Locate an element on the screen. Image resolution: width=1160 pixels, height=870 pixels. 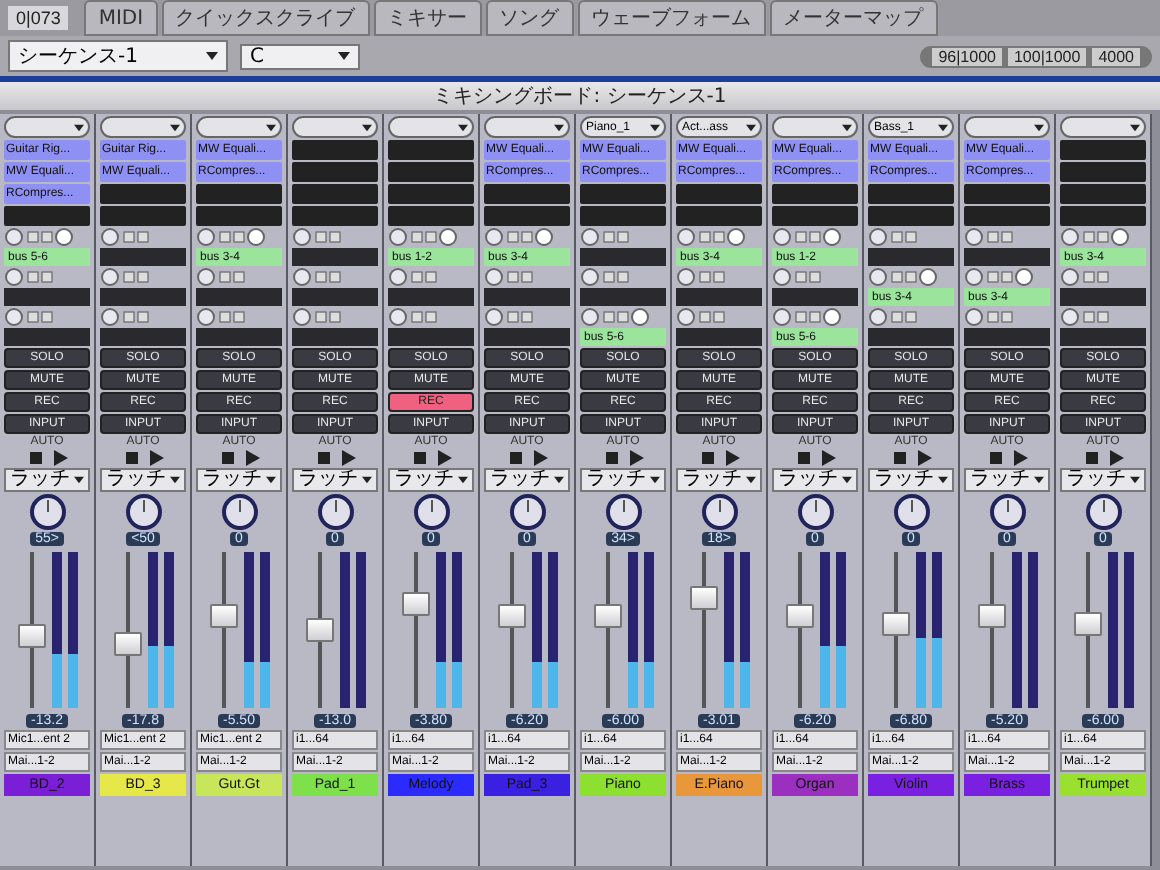
position-counter: 0|073 is located at coordinates (38, 18).